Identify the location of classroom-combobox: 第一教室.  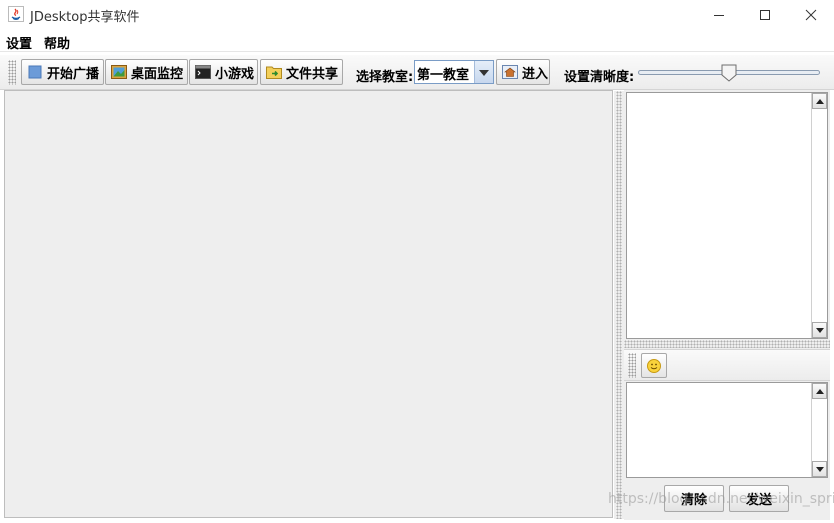
(454, 72).